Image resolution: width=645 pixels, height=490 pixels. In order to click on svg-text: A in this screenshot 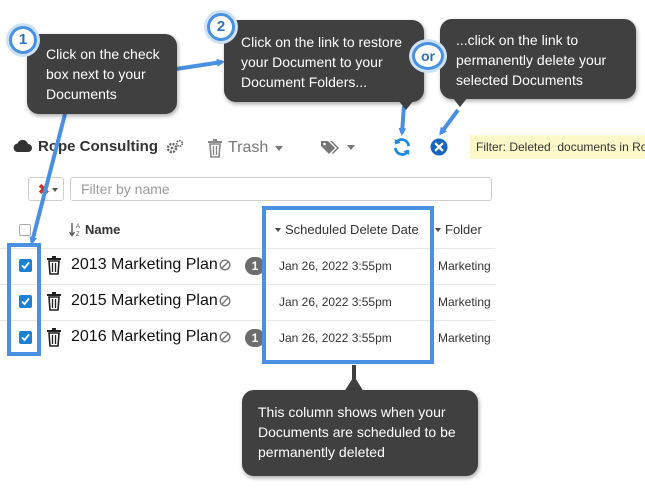, I will do `click(78, 227)`.